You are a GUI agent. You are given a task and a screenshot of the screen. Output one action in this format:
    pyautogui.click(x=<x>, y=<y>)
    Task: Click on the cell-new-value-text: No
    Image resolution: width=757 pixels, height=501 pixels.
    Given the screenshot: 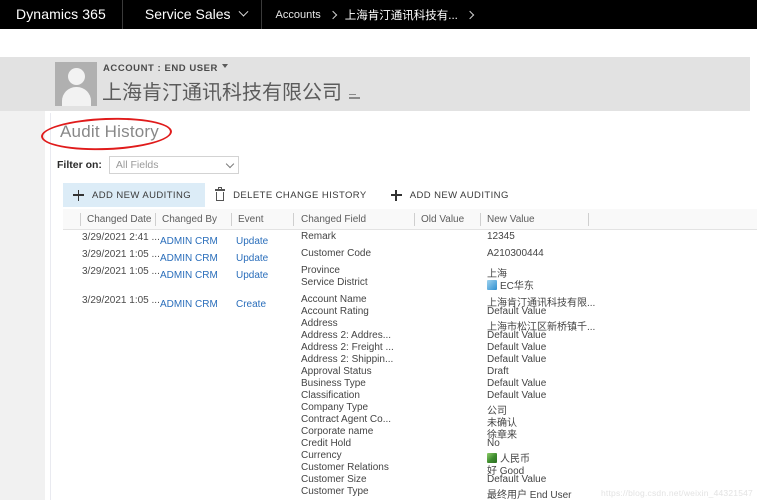 What is the action you would take?
    pyautogui.click(x=493, y=443)
    